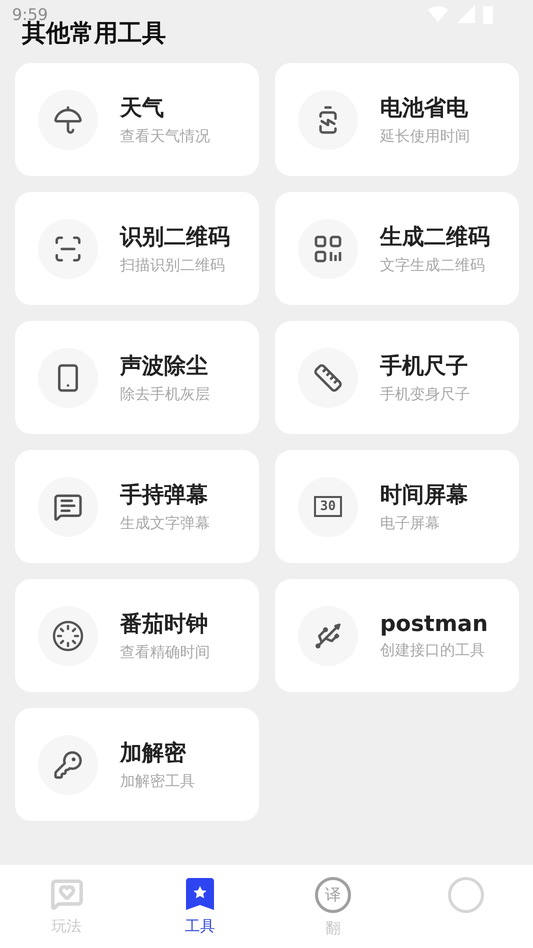 This screenshot has height=948, width=533. What do you see at coordinates (173, 265) in the screenshot?
I see `tool-description: 扫描识别二维码` at bounding box center [173, 265].